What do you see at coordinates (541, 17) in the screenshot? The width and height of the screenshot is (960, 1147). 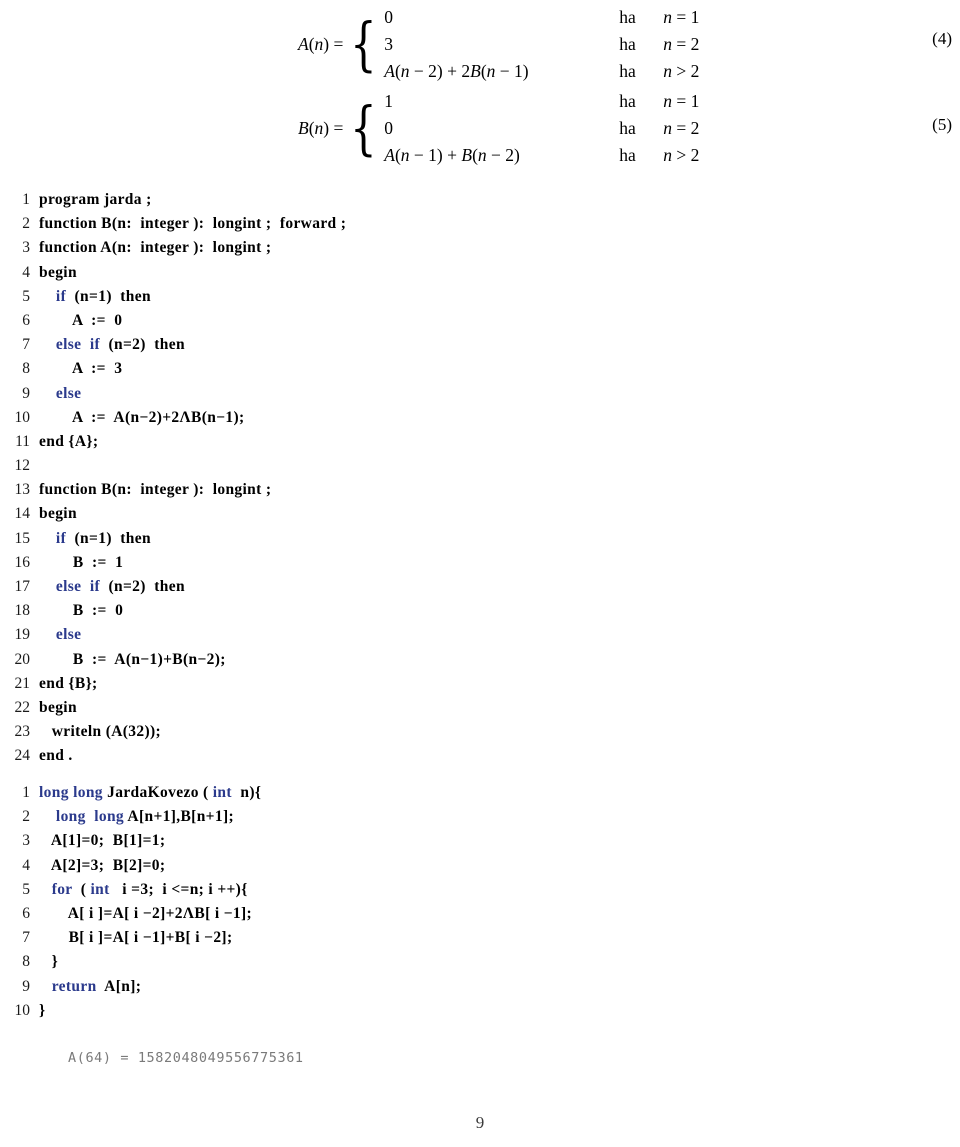 I see `equation-row: 0 ha n = 1` at bounding box center [541, 17].